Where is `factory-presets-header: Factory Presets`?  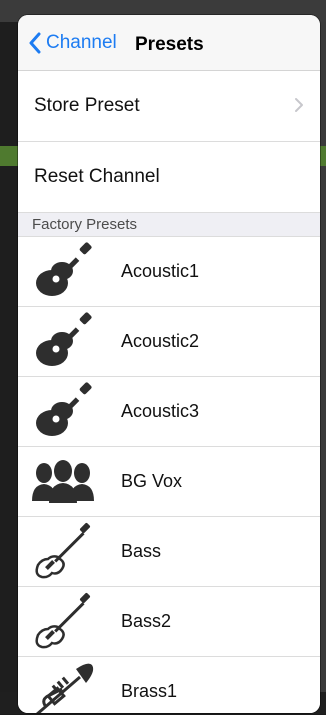
factory-presets-header: Factory Presets is located at coordinates (169, 225).